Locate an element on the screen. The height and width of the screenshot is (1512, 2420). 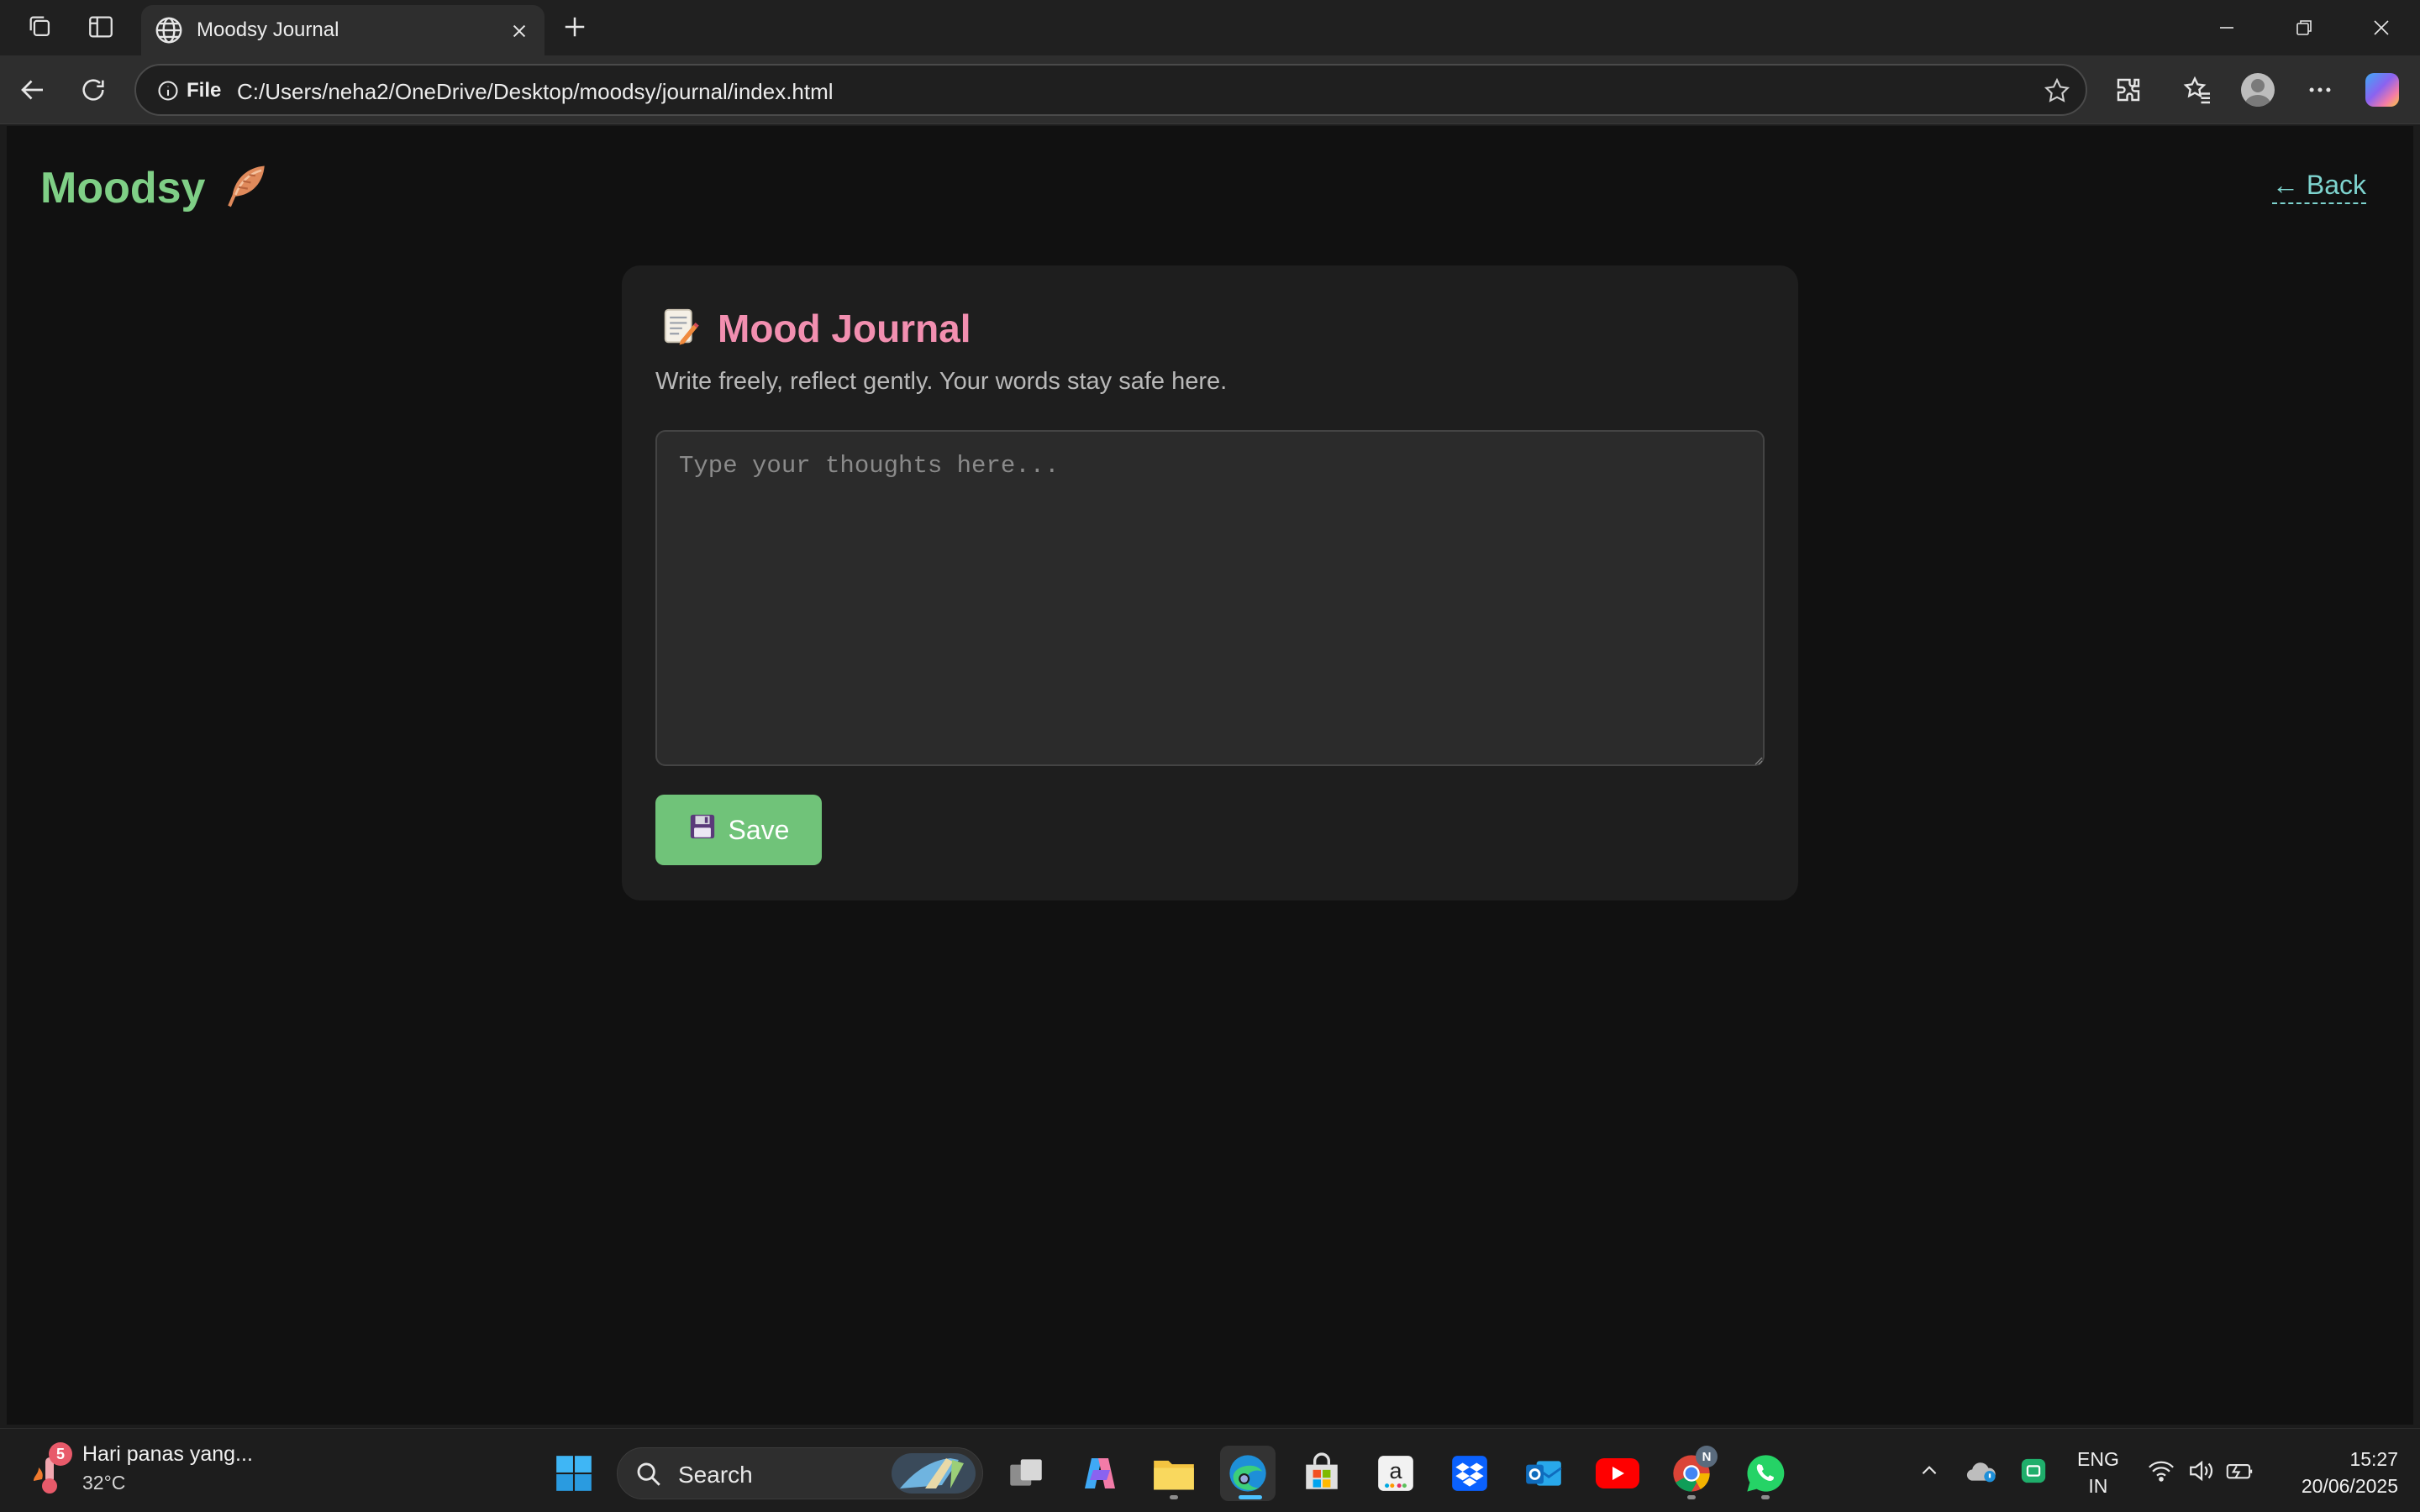
edge-browser-icon is located at coordinates (1248, 1473).